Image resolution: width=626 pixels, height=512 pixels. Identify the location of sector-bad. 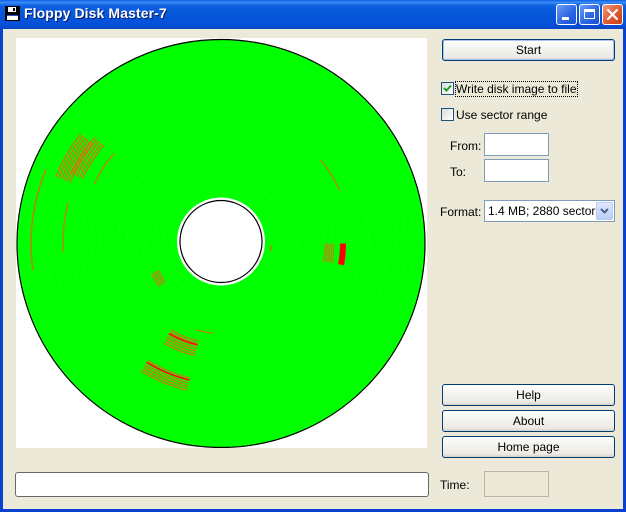
(342, 254).